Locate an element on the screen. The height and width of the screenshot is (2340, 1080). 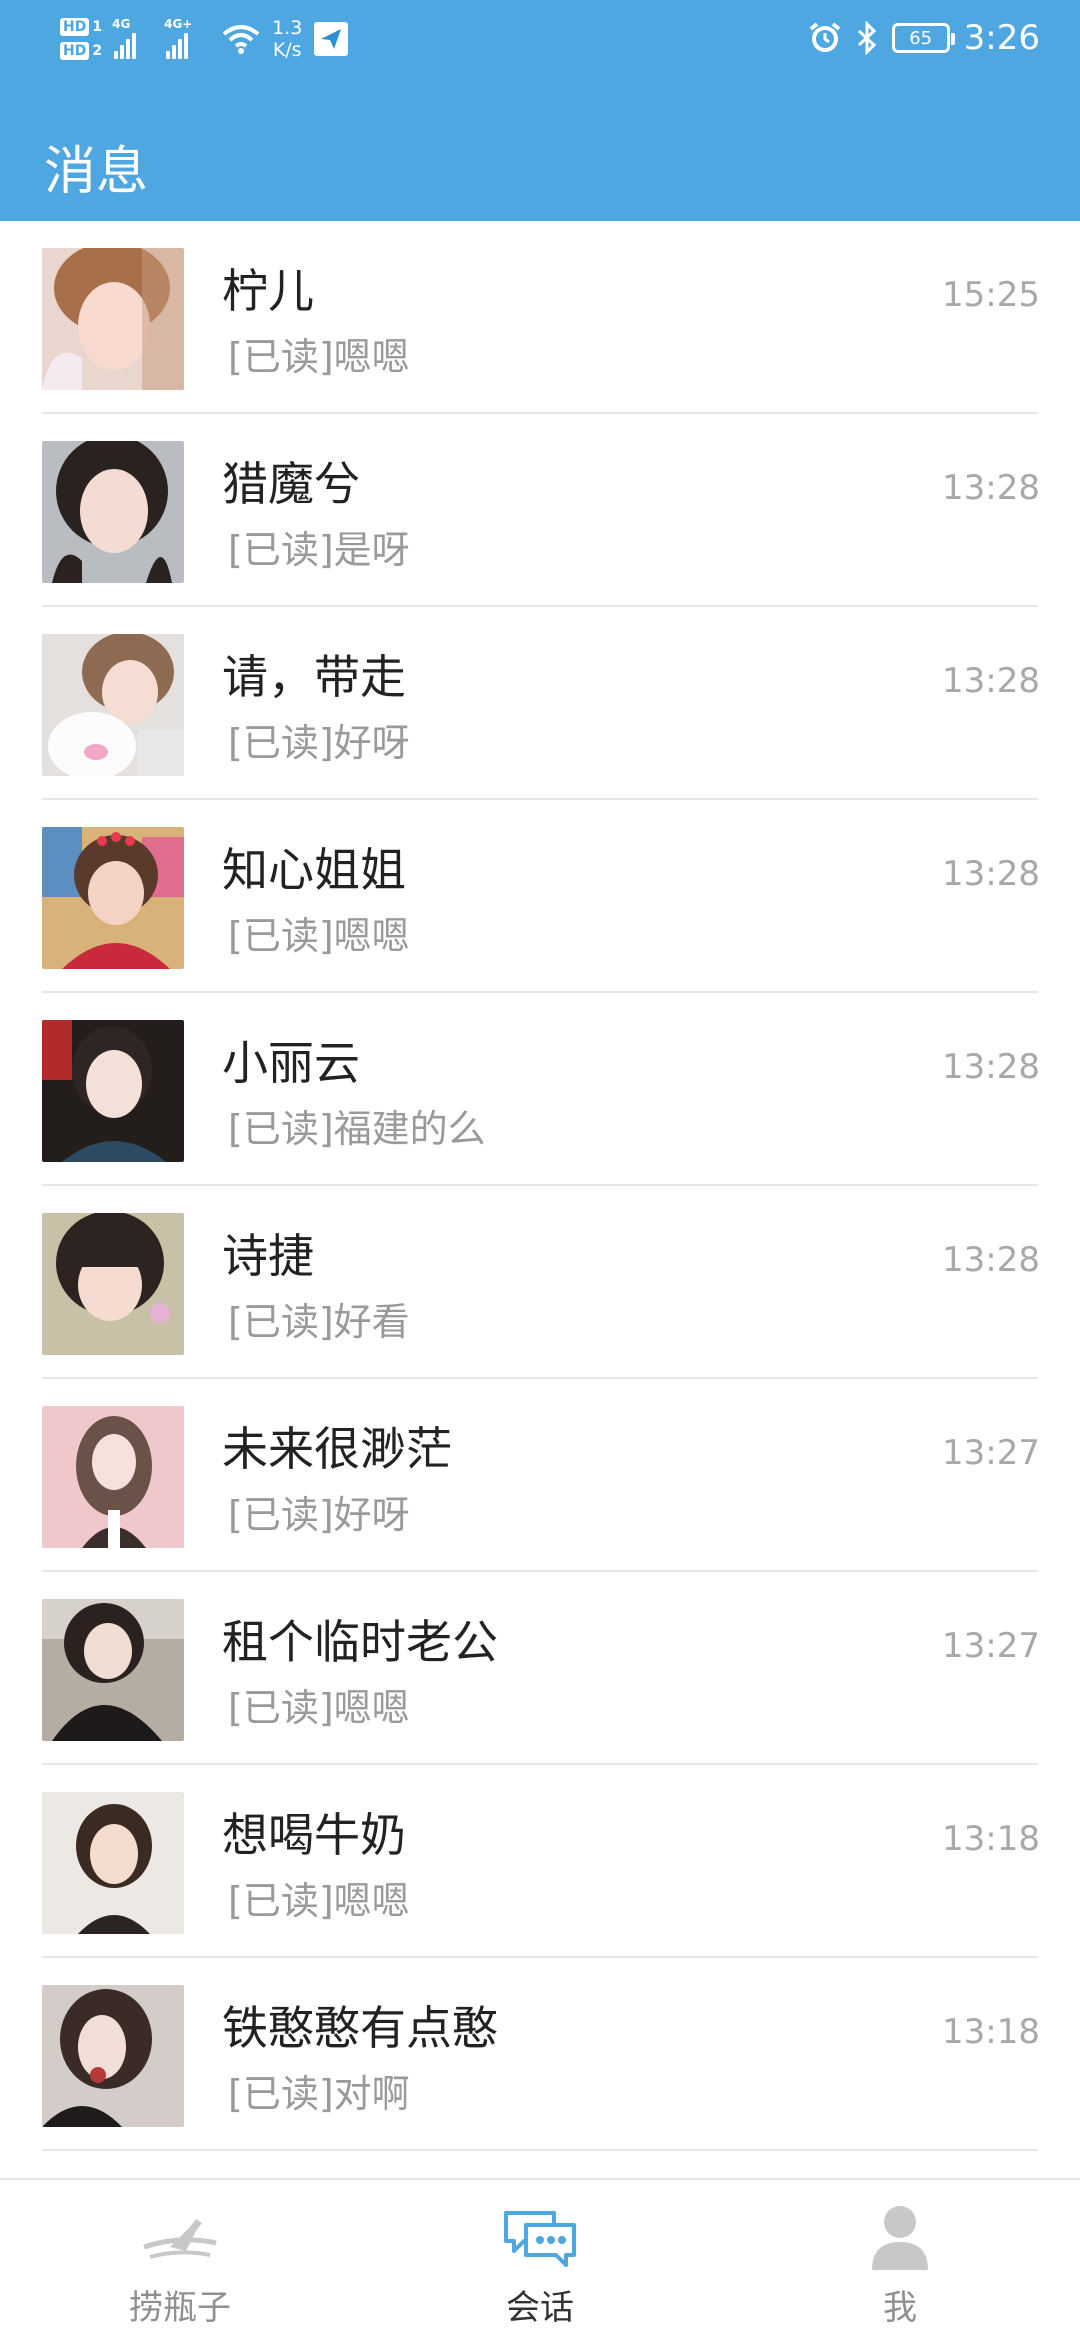
conversation-item: 柠儿 [已读]嗯嗯 15:25 is located at coordinates (540, 317).